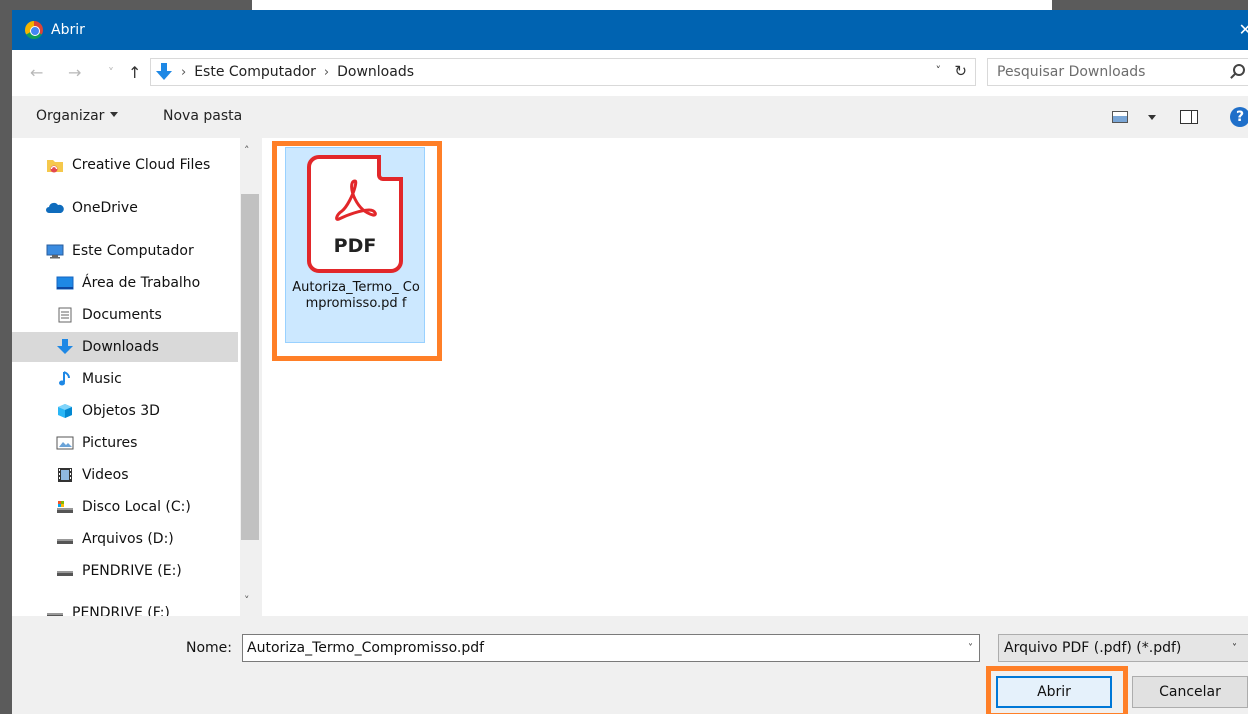 The image size is (1248, 714). I want to click on pdf-icon-label: PDF, so click(355, 246).